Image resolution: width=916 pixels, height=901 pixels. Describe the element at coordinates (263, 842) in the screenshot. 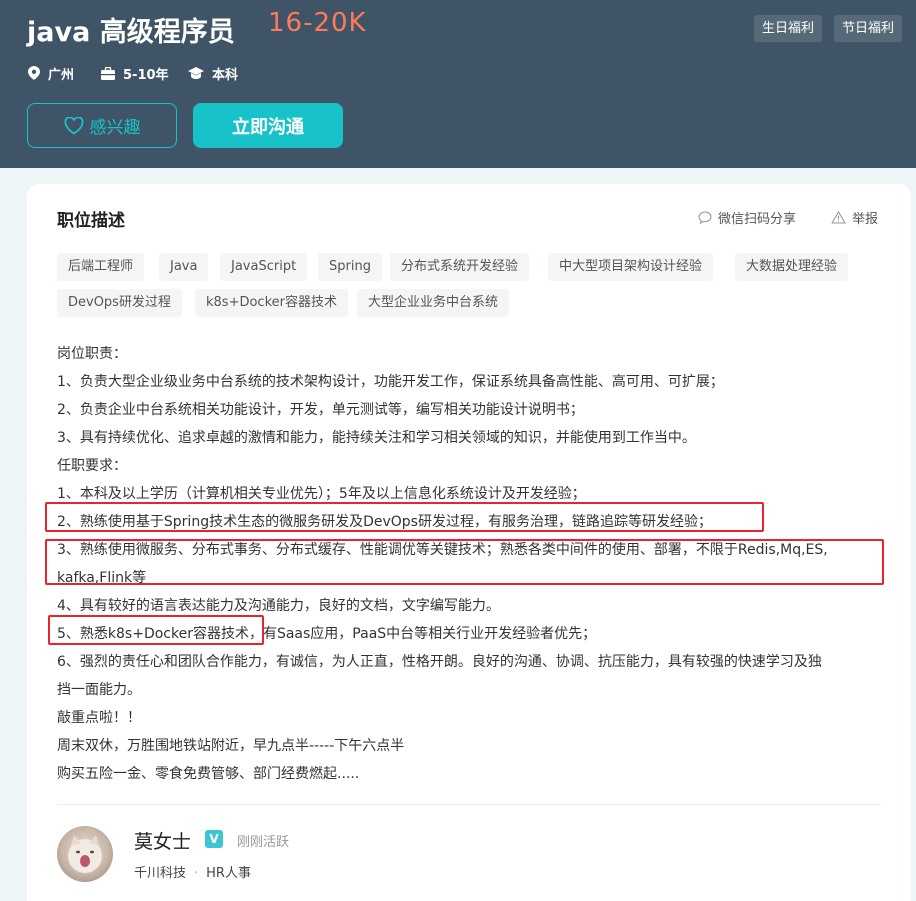

I see `active-status: 刚刚活跃` at that location.